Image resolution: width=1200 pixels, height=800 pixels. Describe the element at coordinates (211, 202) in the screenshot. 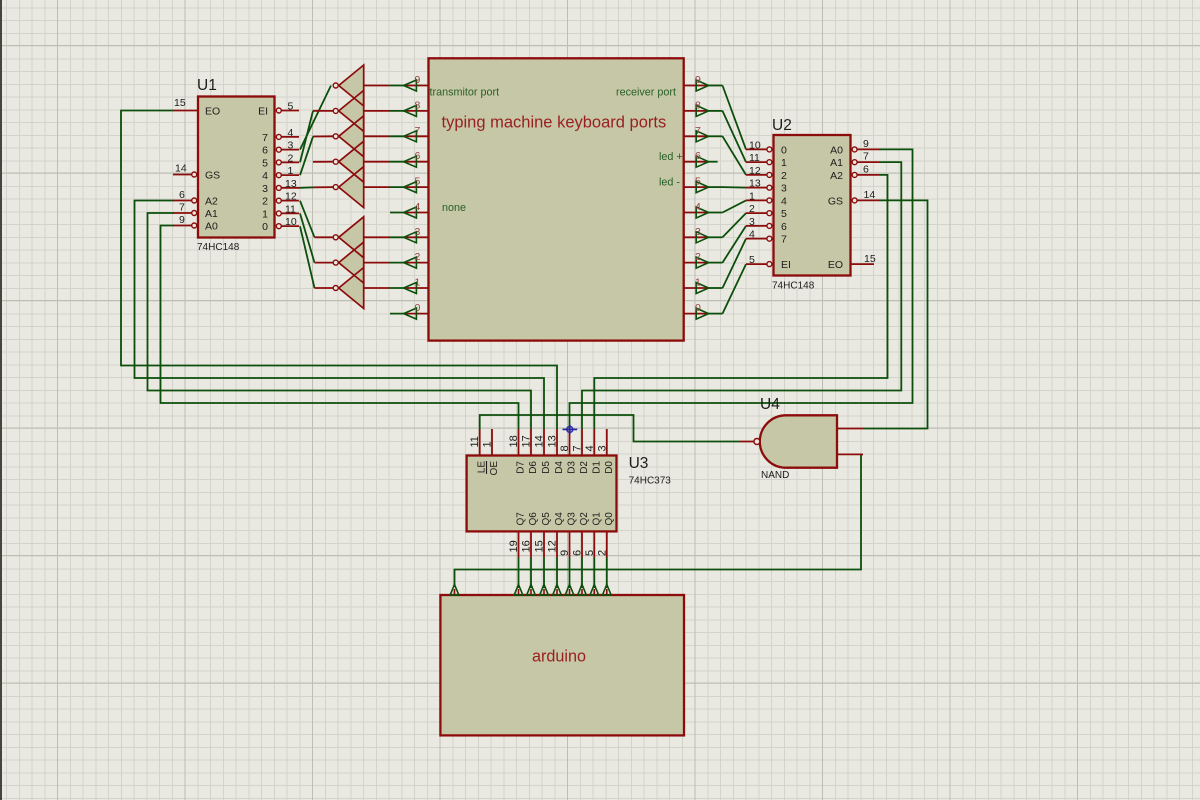

I see `svg-text: A2` at that location.